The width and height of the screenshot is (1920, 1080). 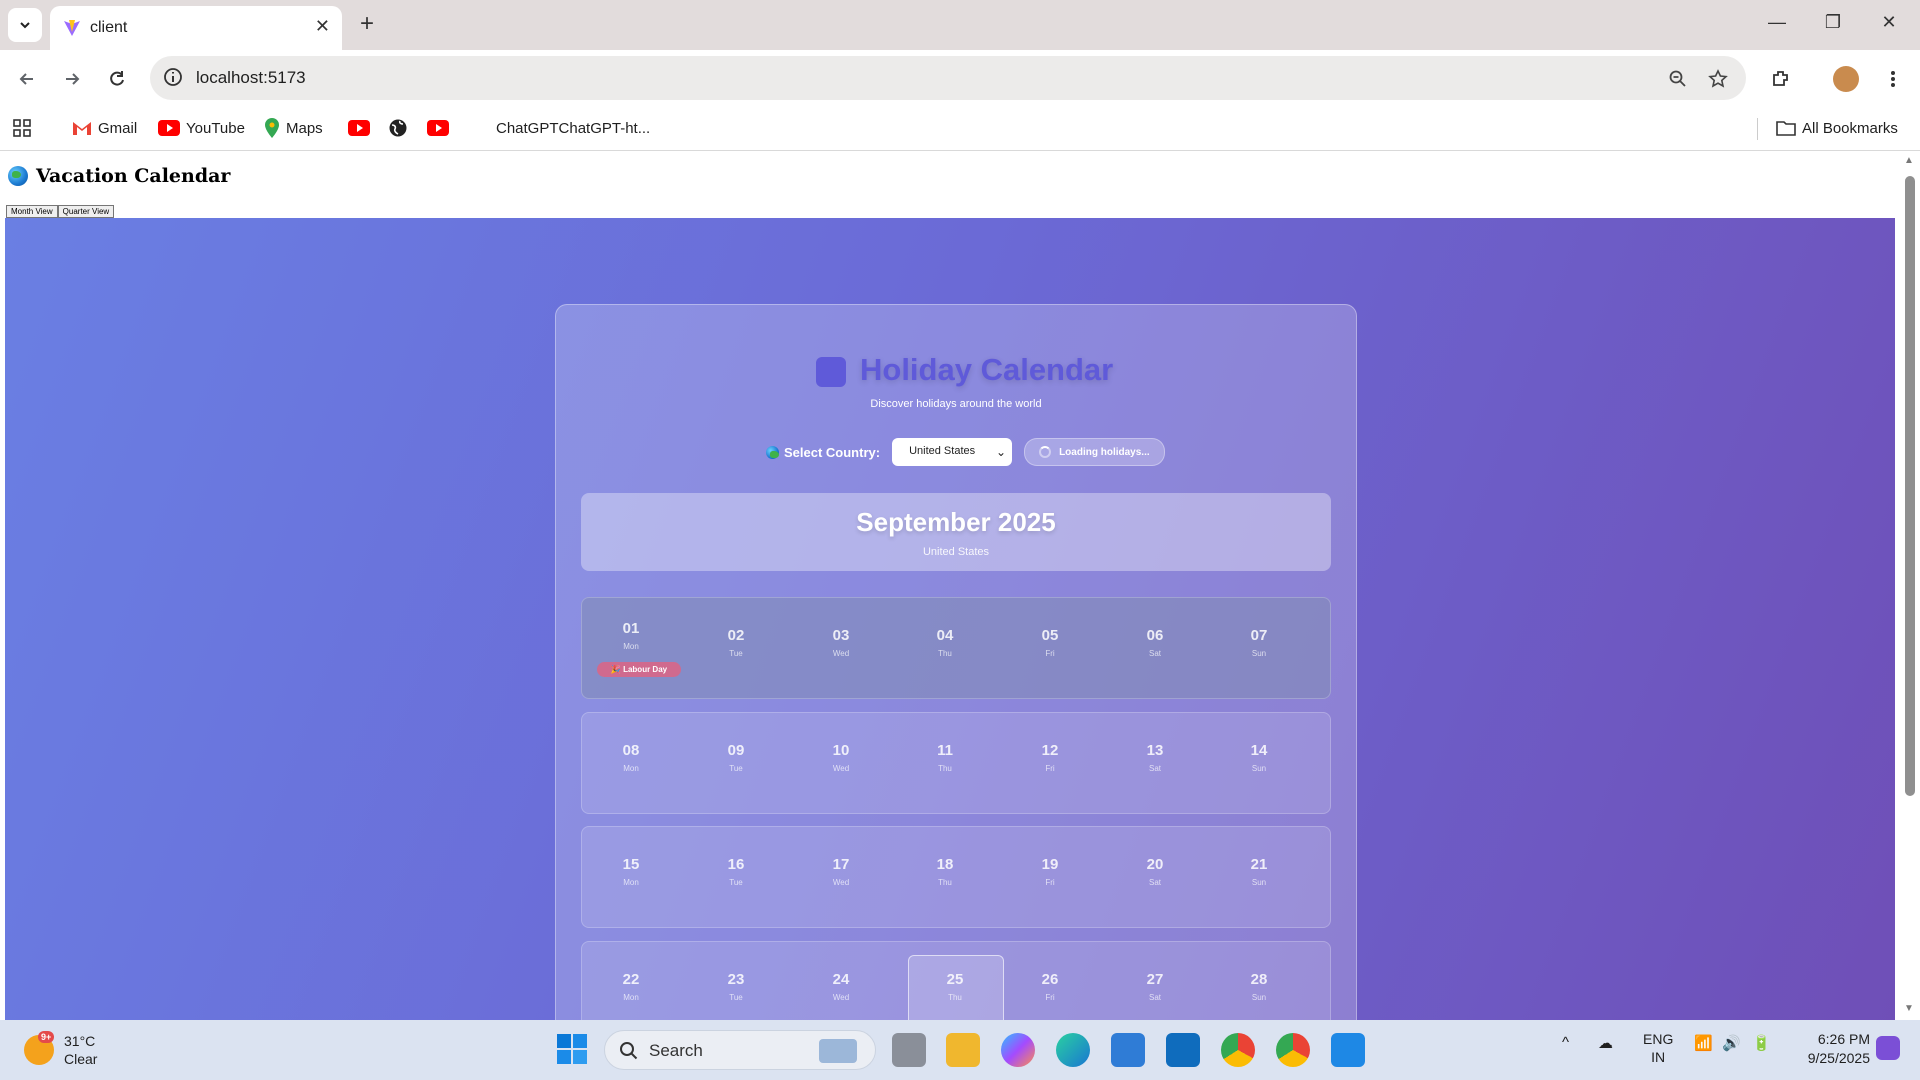 What do you see at coordinates (25, 25) in the screenshot?
I see `tab-search-button` at bounding box center [25, 25].